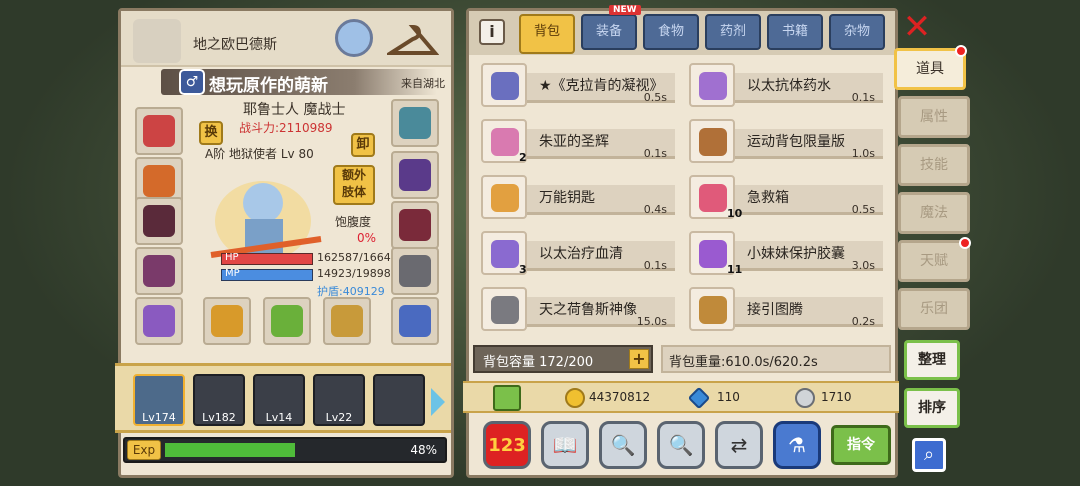  What do you see at coordinates (415, 271) in the screenshot?
I see `equip-slot-boots` at bounding box center [415, 271].